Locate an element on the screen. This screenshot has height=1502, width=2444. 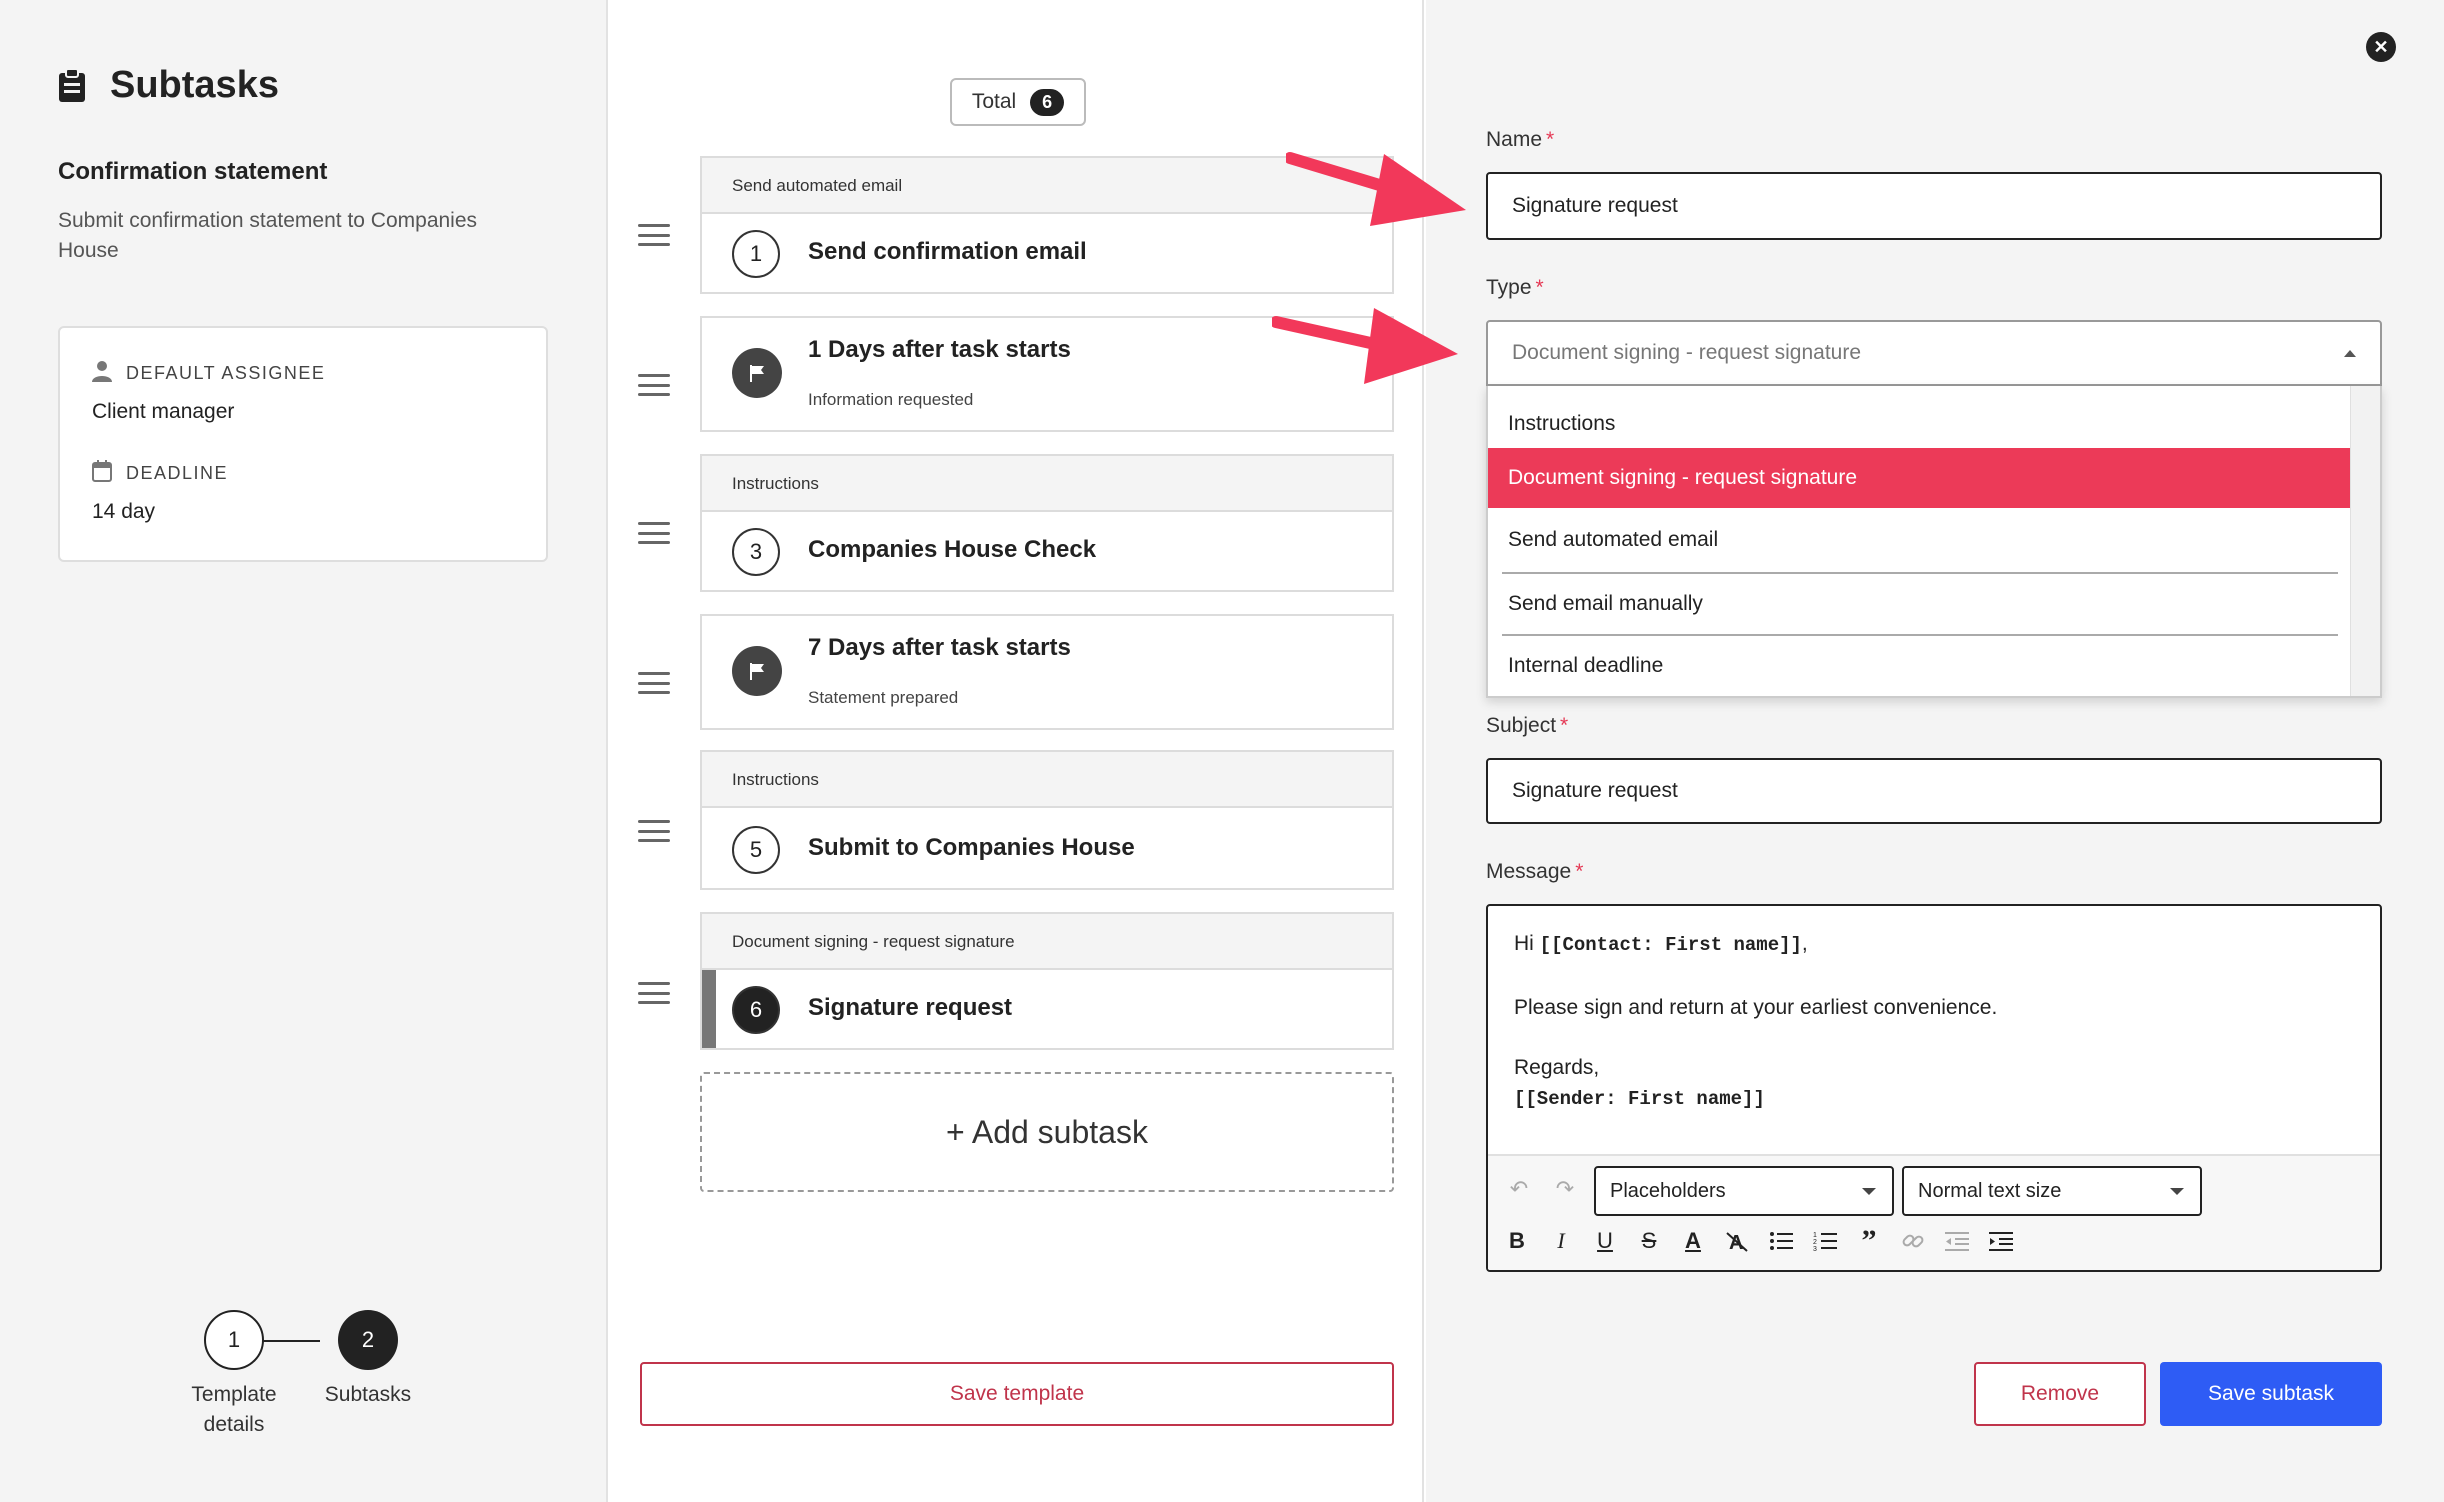
close-icon: ✕ is located at coordinates (2381, 47).